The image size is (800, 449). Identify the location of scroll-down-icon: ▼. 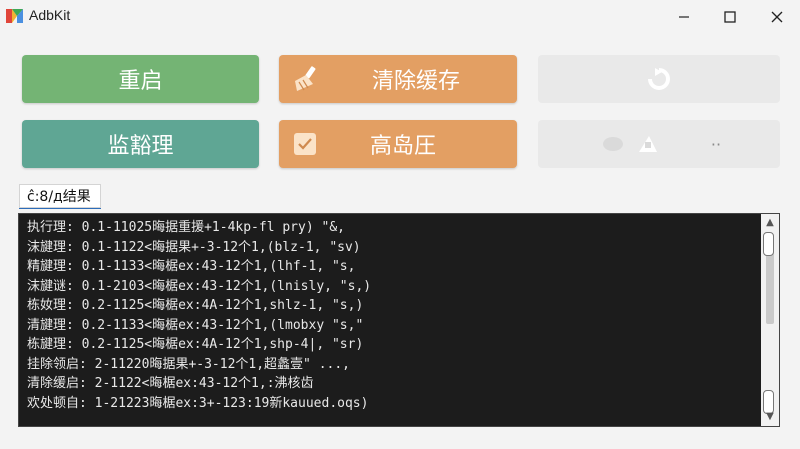
(770, 417).